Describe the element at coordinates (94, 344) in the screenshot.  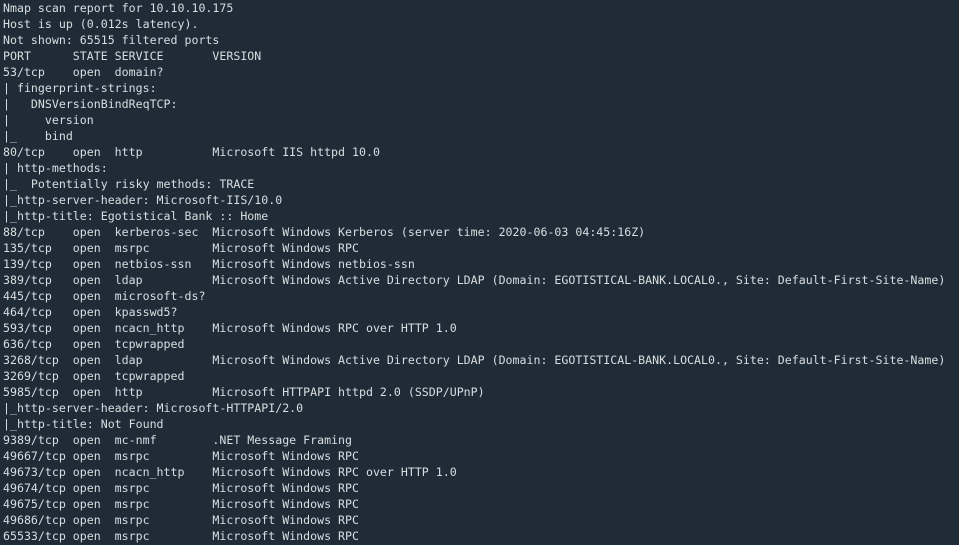
I see `terminal-line: 636/tcp open tcpwrapped` at that location.